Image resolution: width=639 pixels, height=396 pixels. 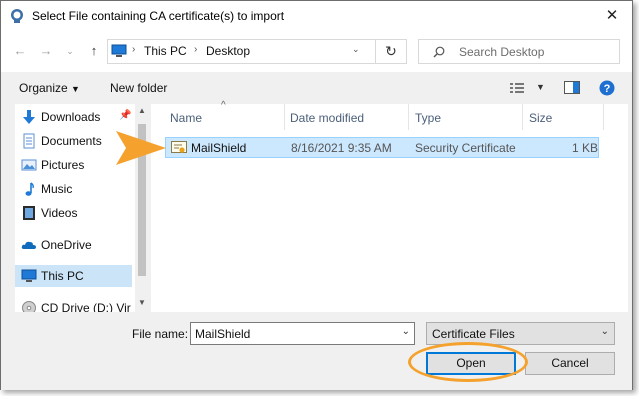 I want to click on address-bar: › This PC › Desktop ⌄, so click(x=257, y=51).